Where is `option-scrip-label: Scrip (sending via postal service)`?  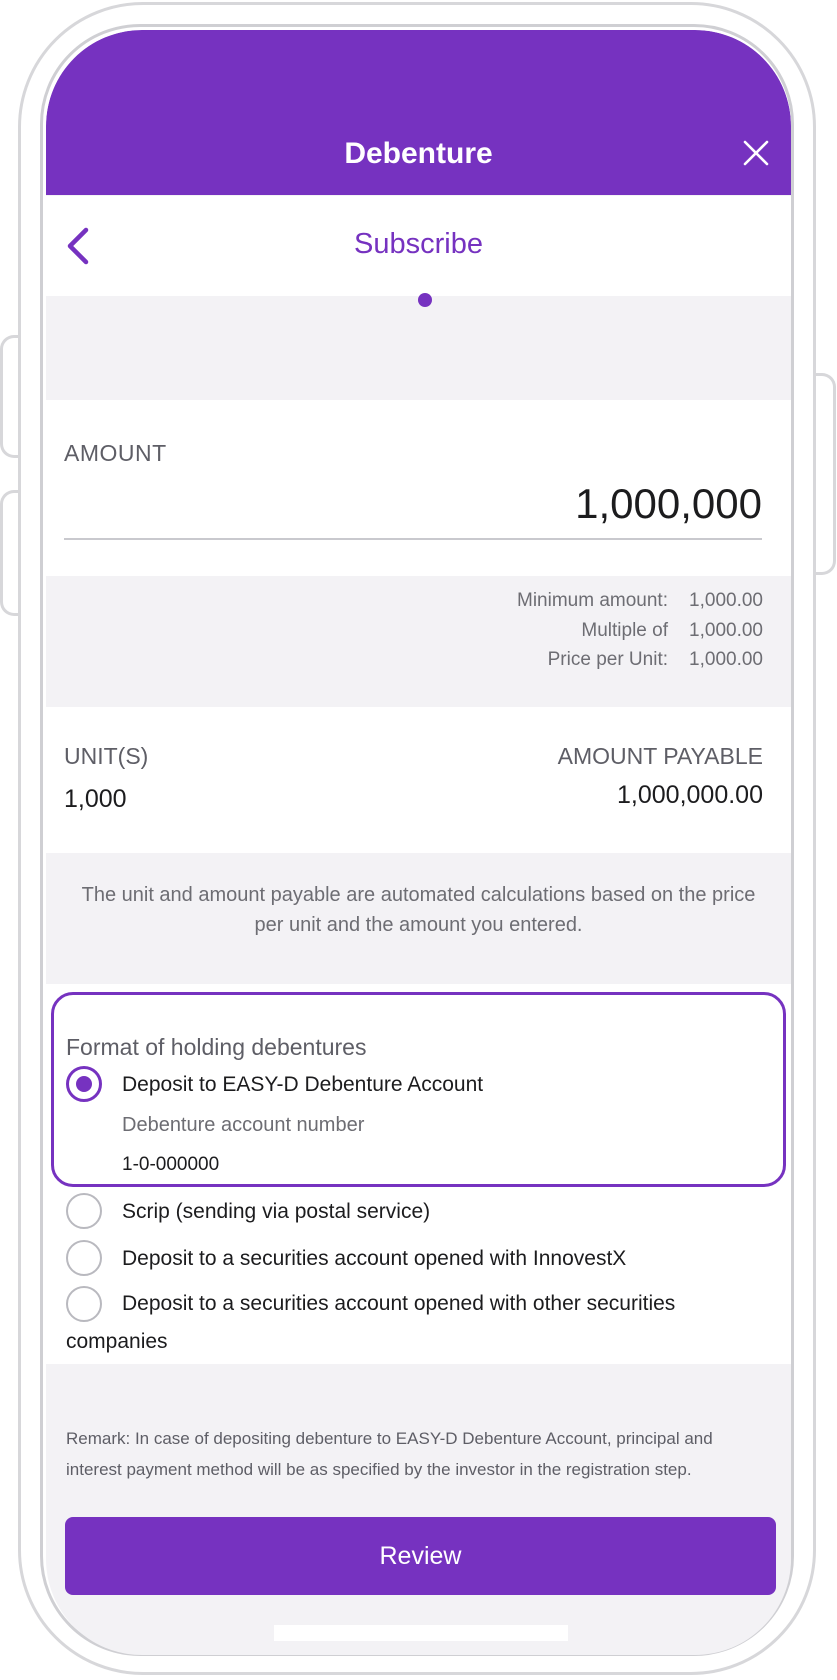
option-scrip-label: Scrip (sending via postal service) is located at coordinates (276, 1212).